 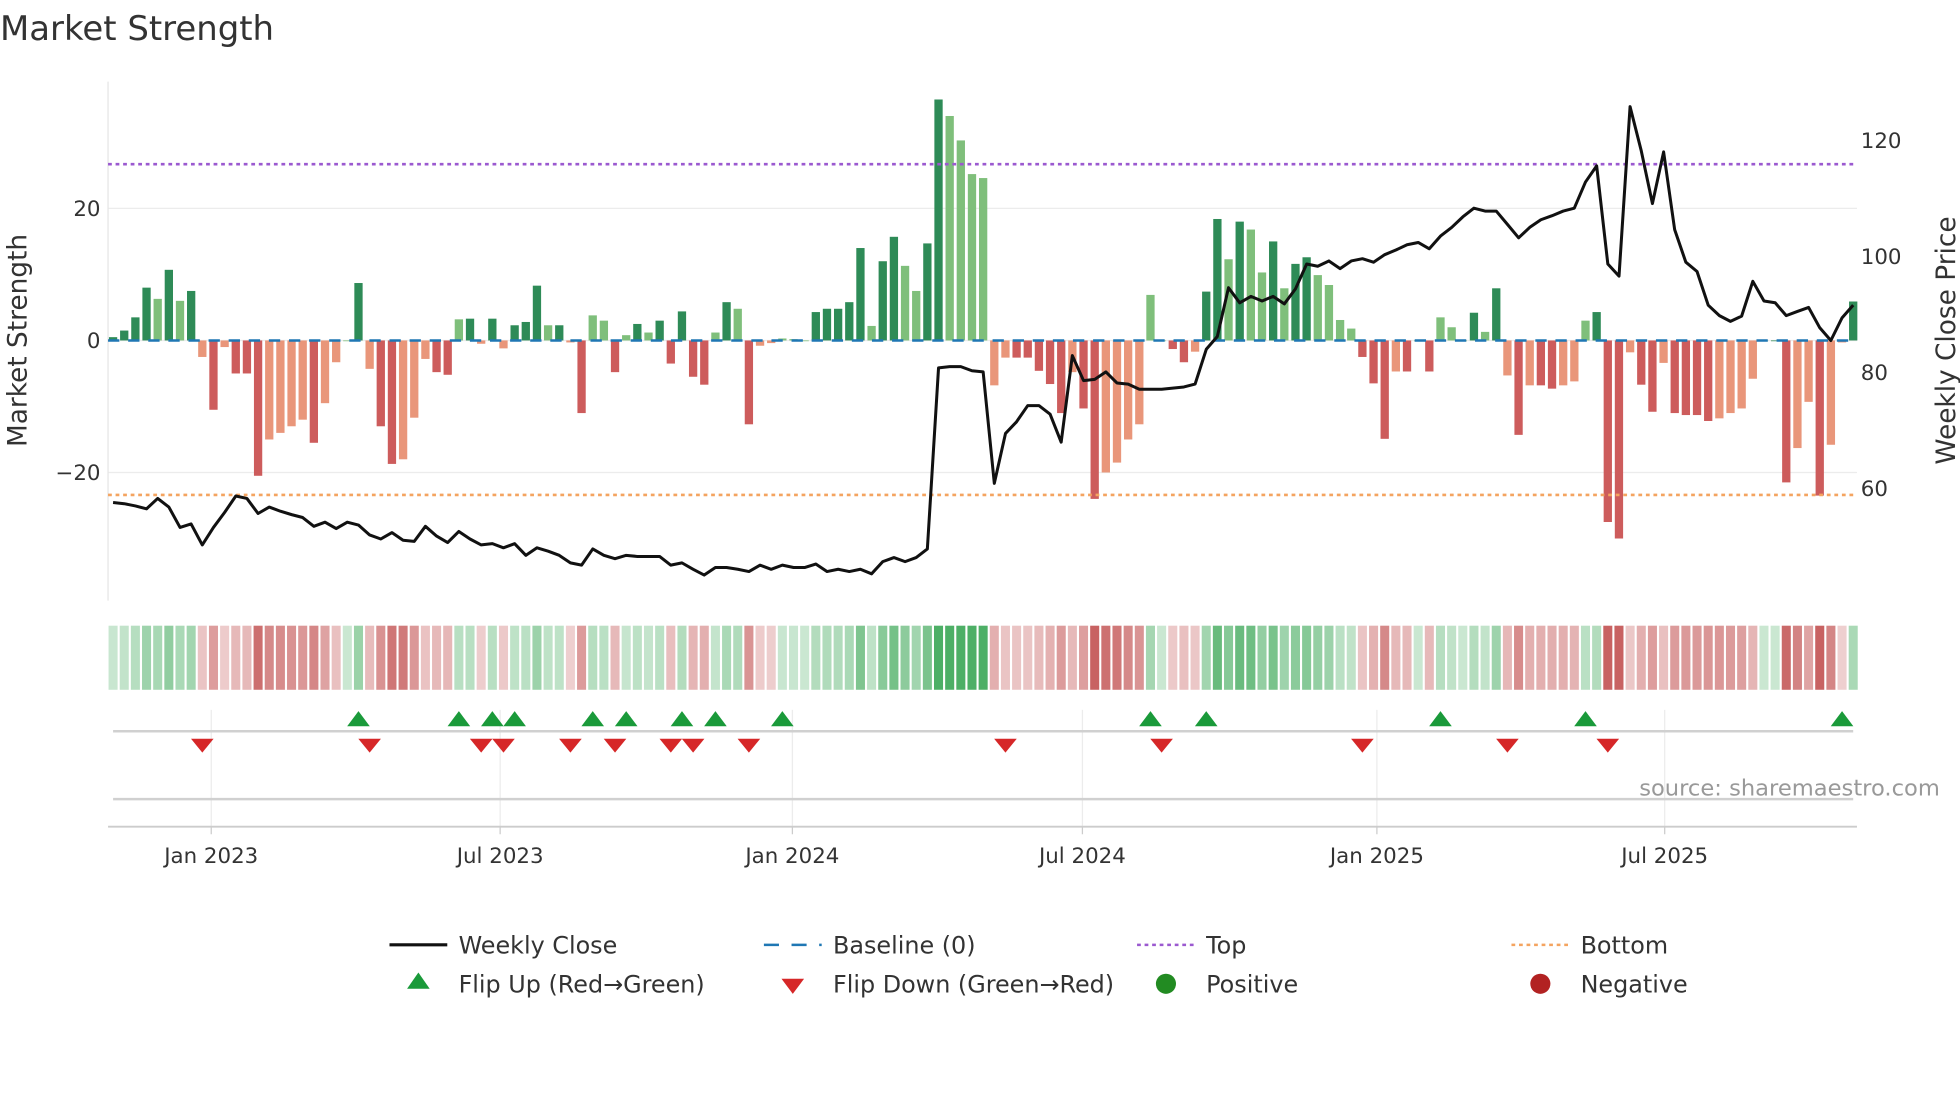 What do you see at coordinates (1874, 373) in the screenshot?
I see `y2-tick-label: 80` at bounding box center [1874, 373].